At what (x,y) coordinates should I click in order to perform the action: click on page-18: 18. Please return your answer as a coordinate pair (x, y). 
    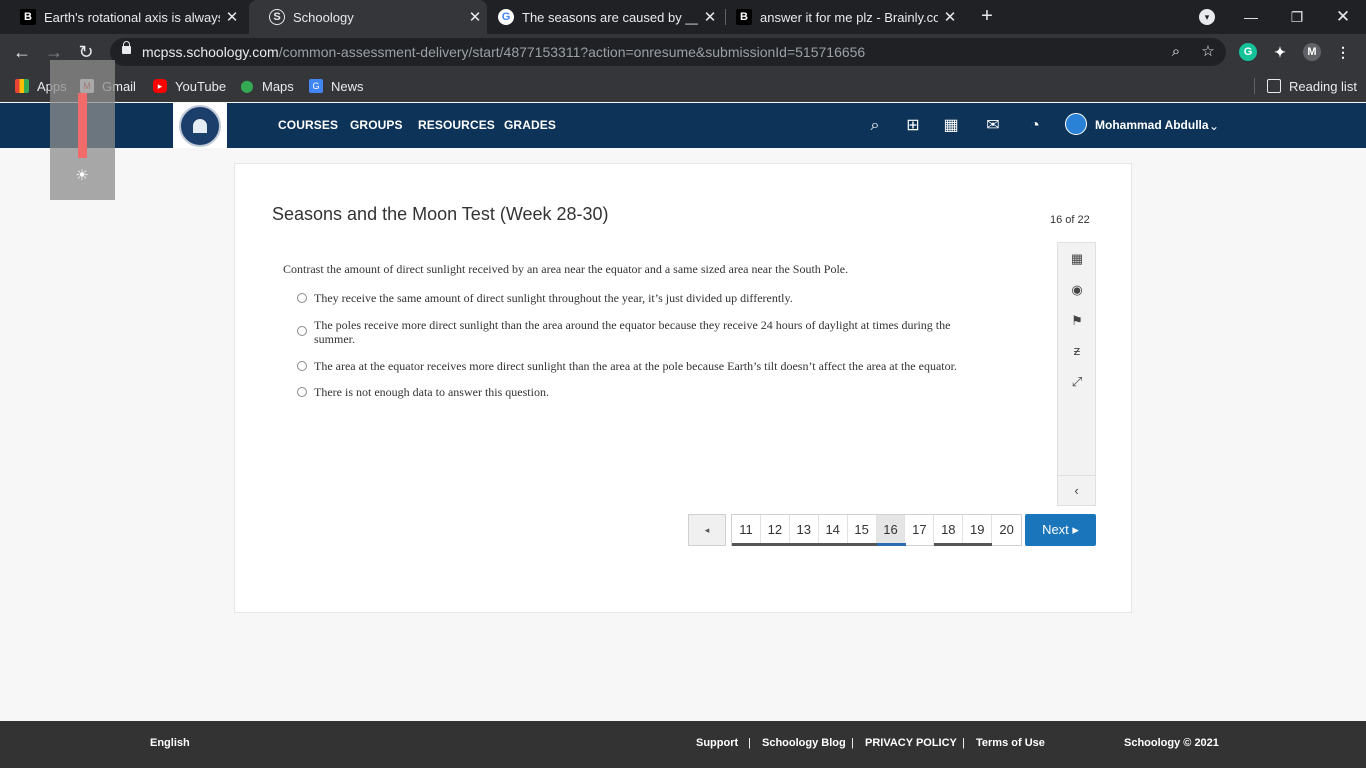
    Looking at the image, I should click on (949, 530).